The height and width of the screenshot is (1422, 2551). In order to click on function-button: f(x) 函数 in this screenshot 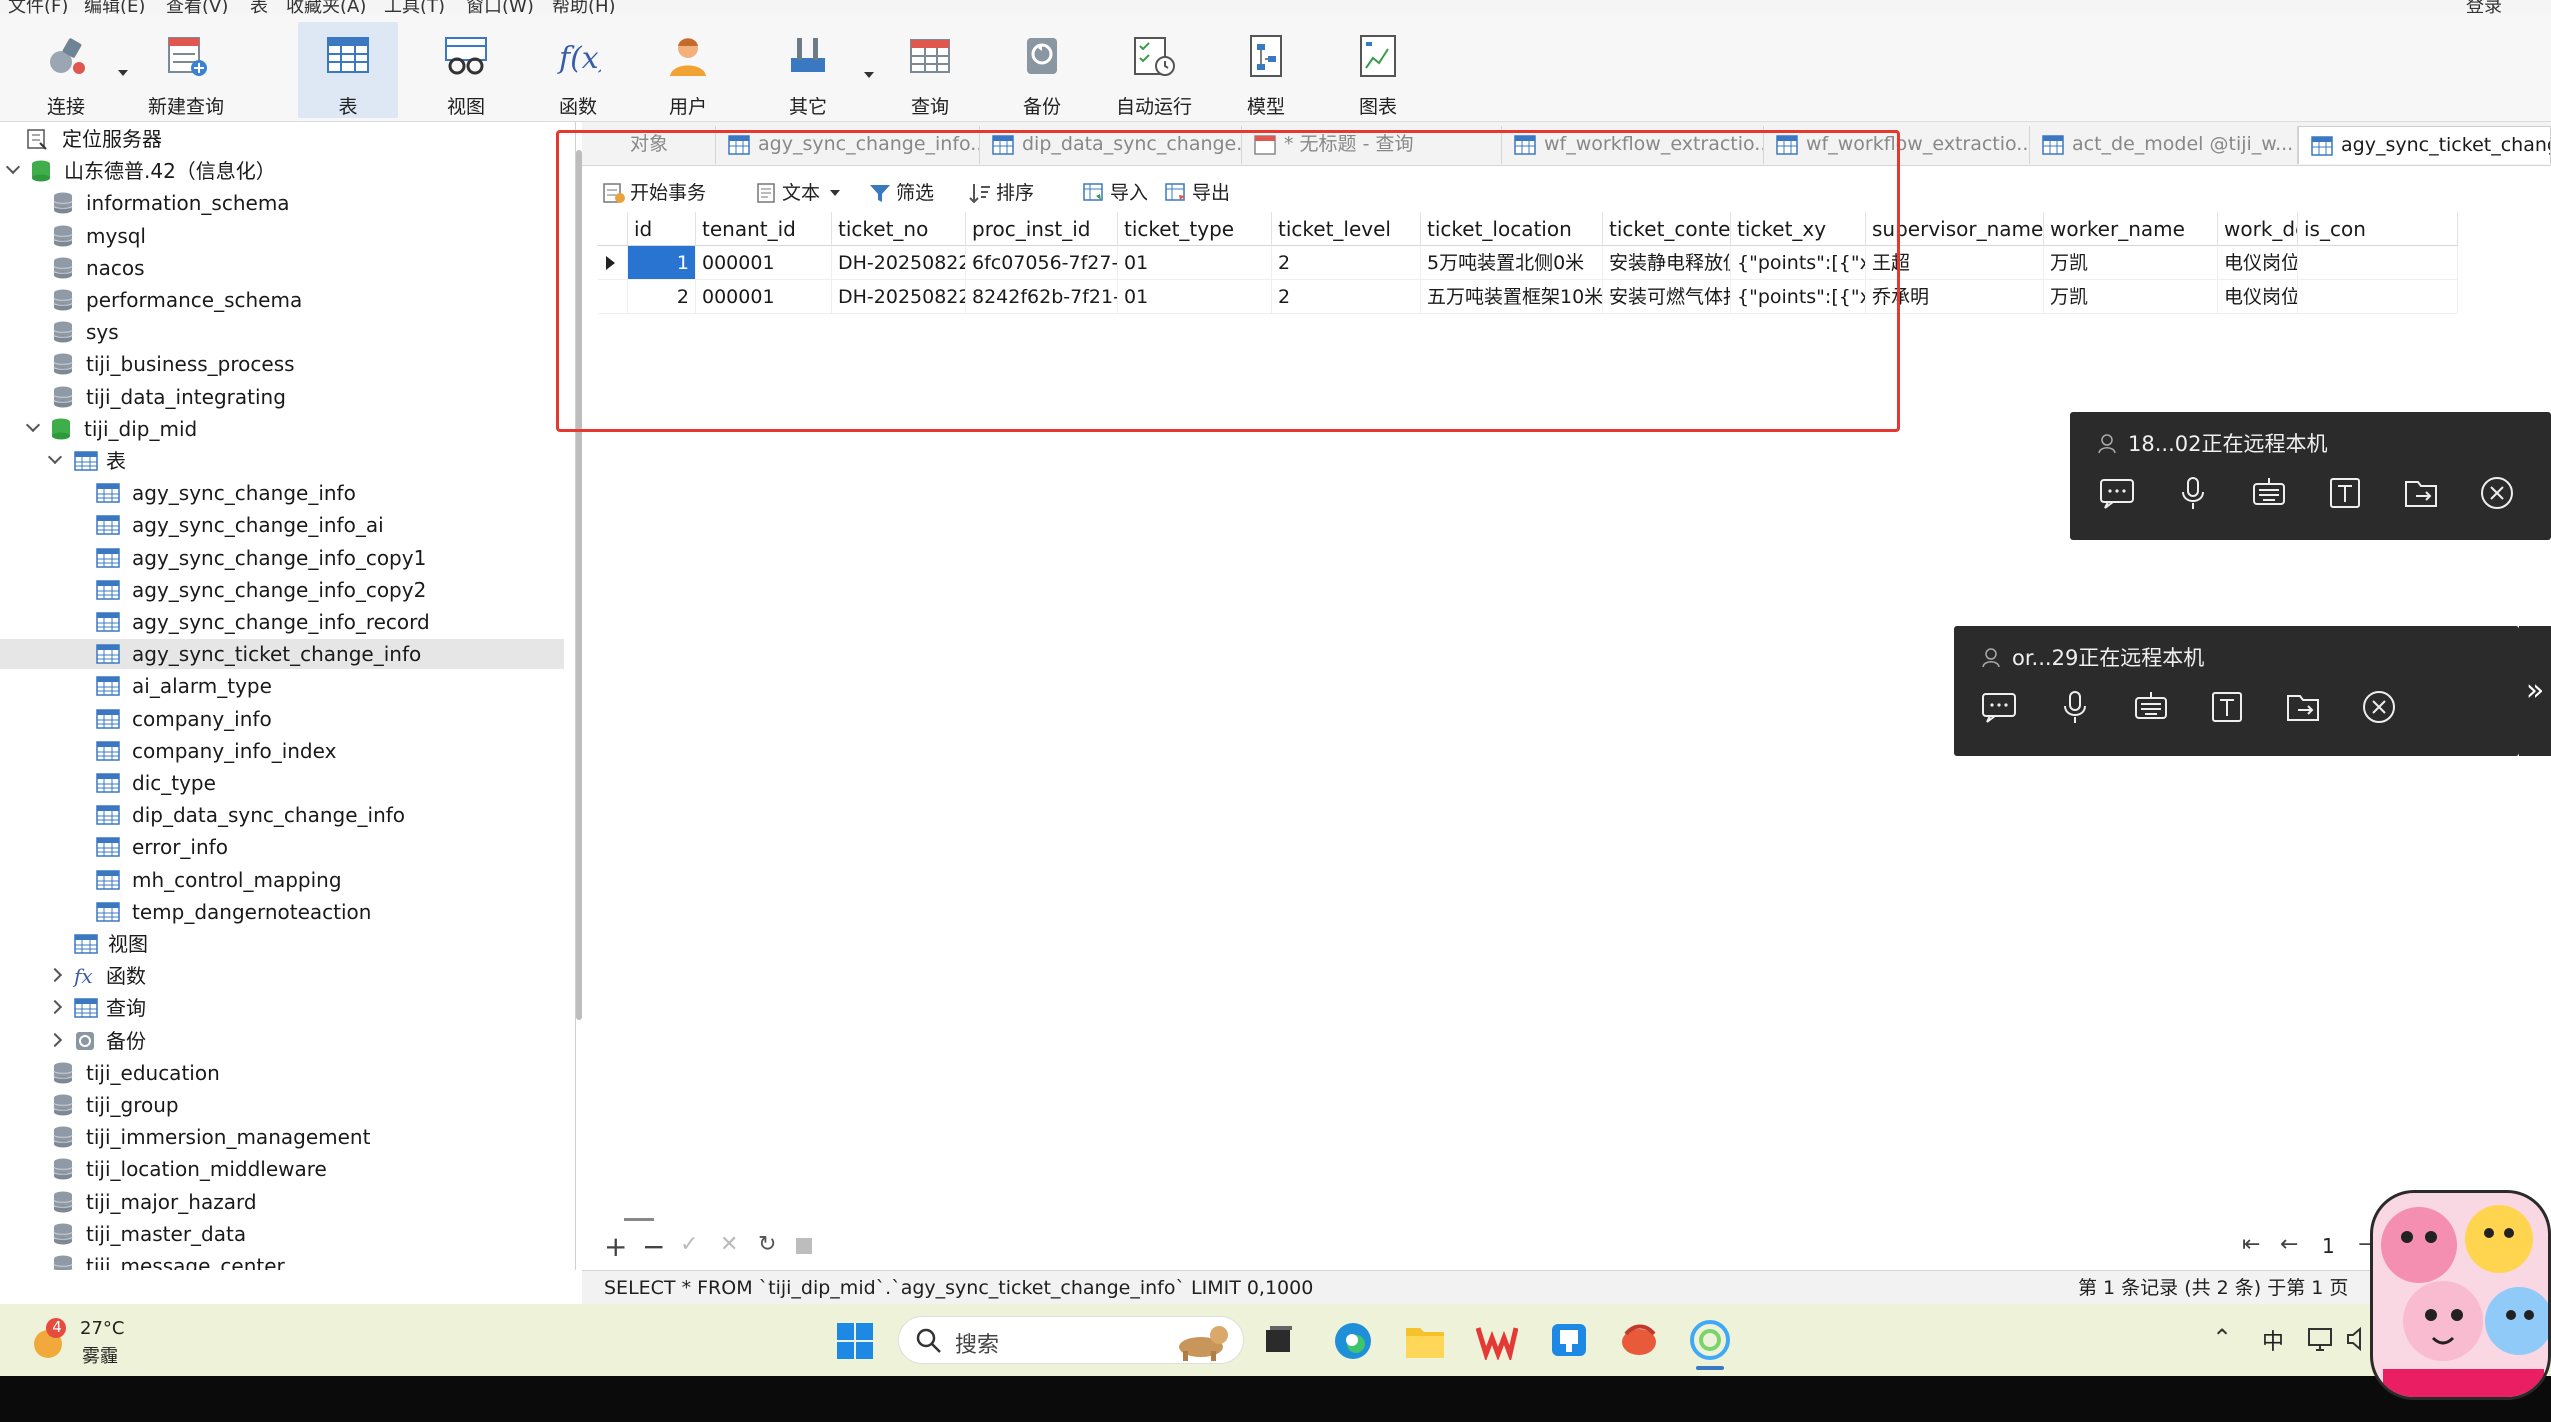, I will do `click(578, 70)`.